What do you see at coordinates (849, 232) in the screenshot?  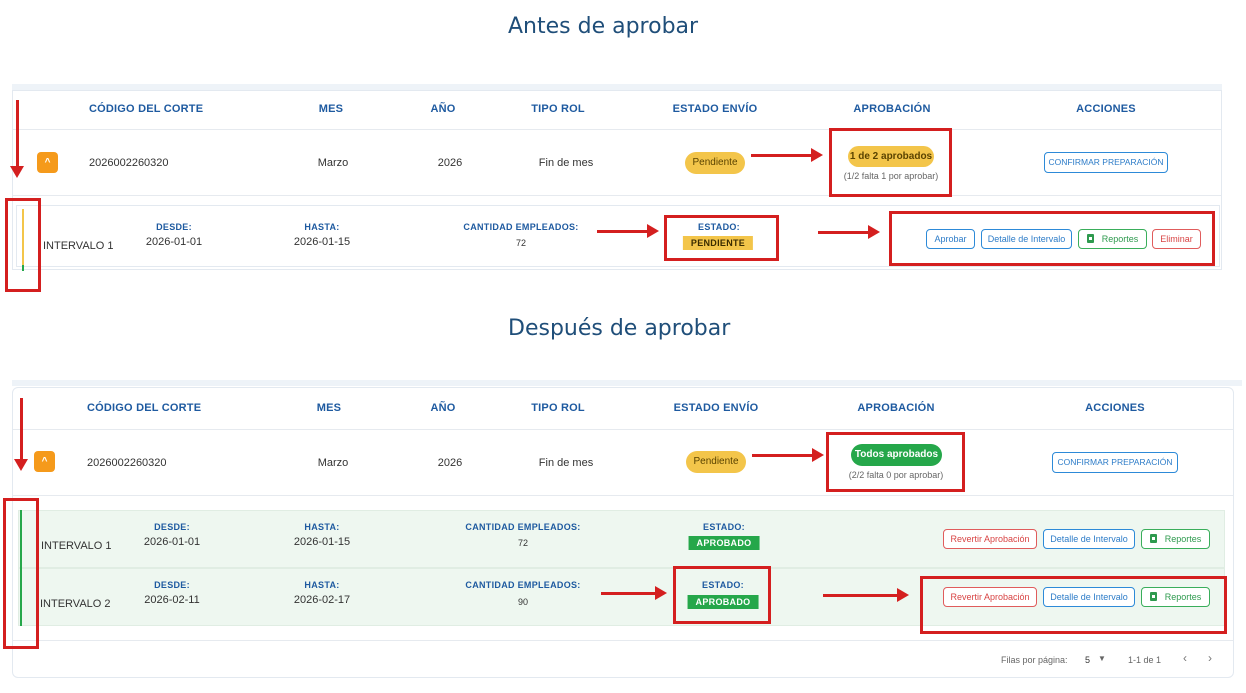 I see `annotation-arrow-acciones-before` at bounding box center [849, 232].